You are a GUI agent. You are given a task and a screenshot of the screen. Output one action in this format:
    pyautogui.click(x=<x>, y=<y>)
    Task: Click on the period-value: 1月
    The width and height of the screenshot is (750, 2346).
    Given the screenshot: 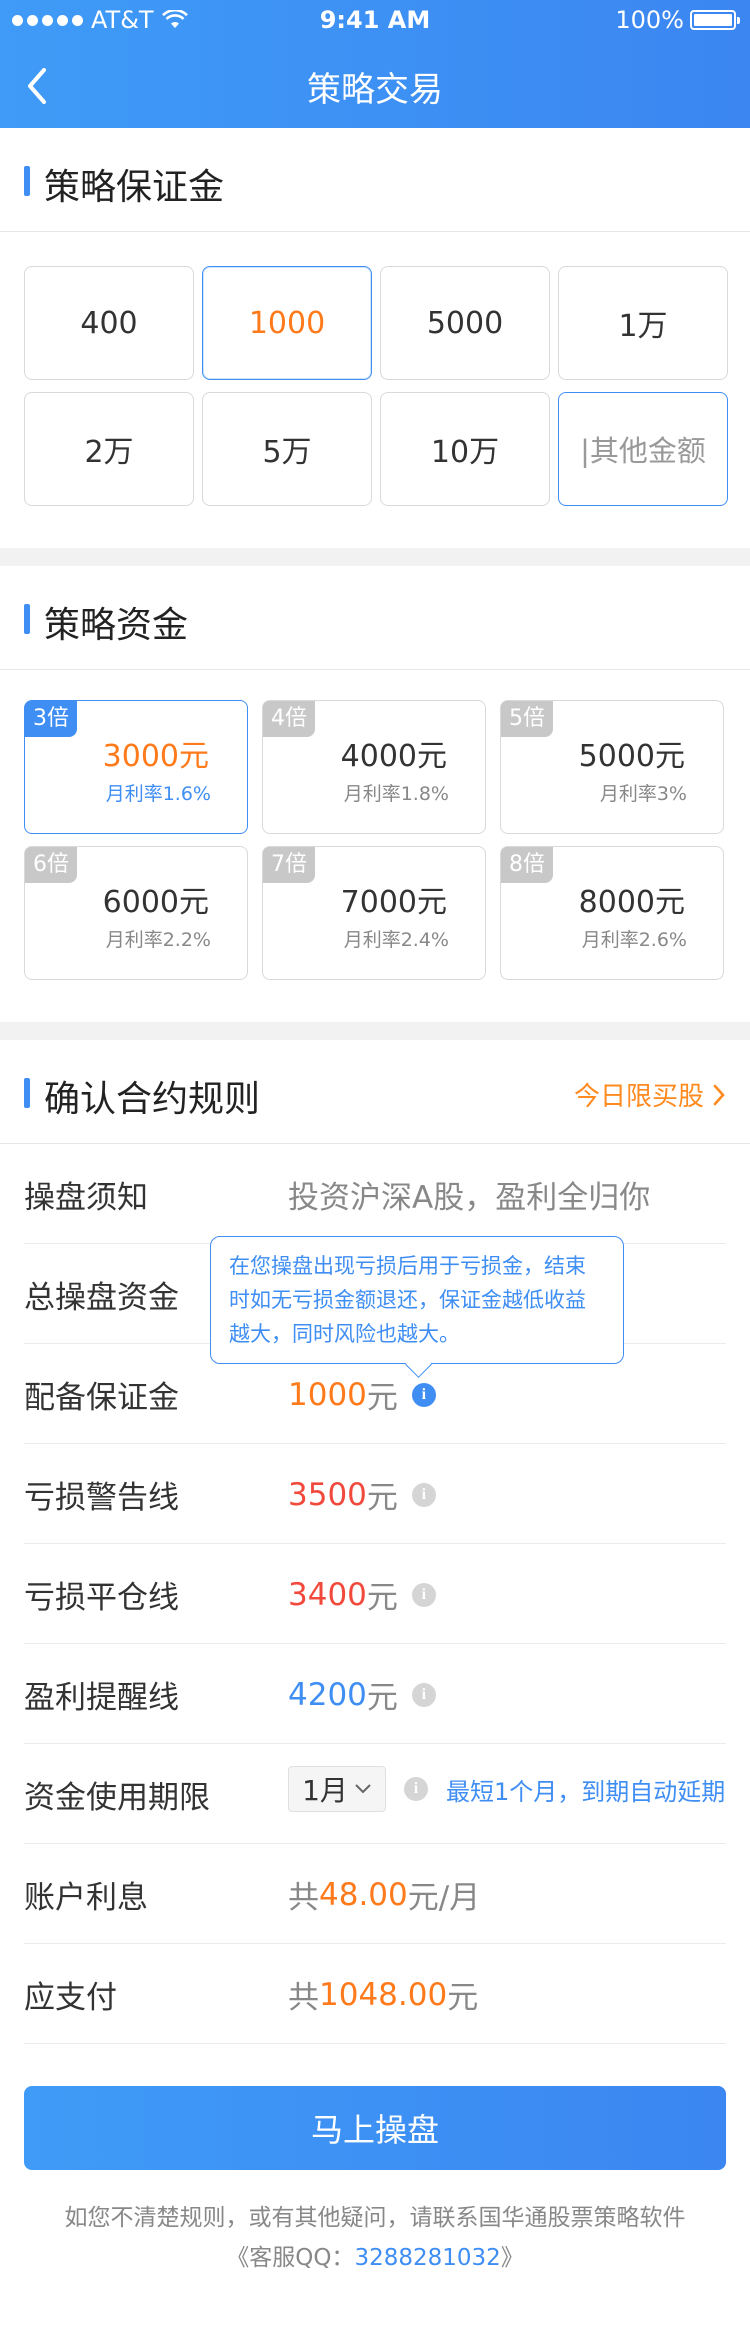 What is the action you would take?
    pyautogui.click(x=325, y=1790)
    